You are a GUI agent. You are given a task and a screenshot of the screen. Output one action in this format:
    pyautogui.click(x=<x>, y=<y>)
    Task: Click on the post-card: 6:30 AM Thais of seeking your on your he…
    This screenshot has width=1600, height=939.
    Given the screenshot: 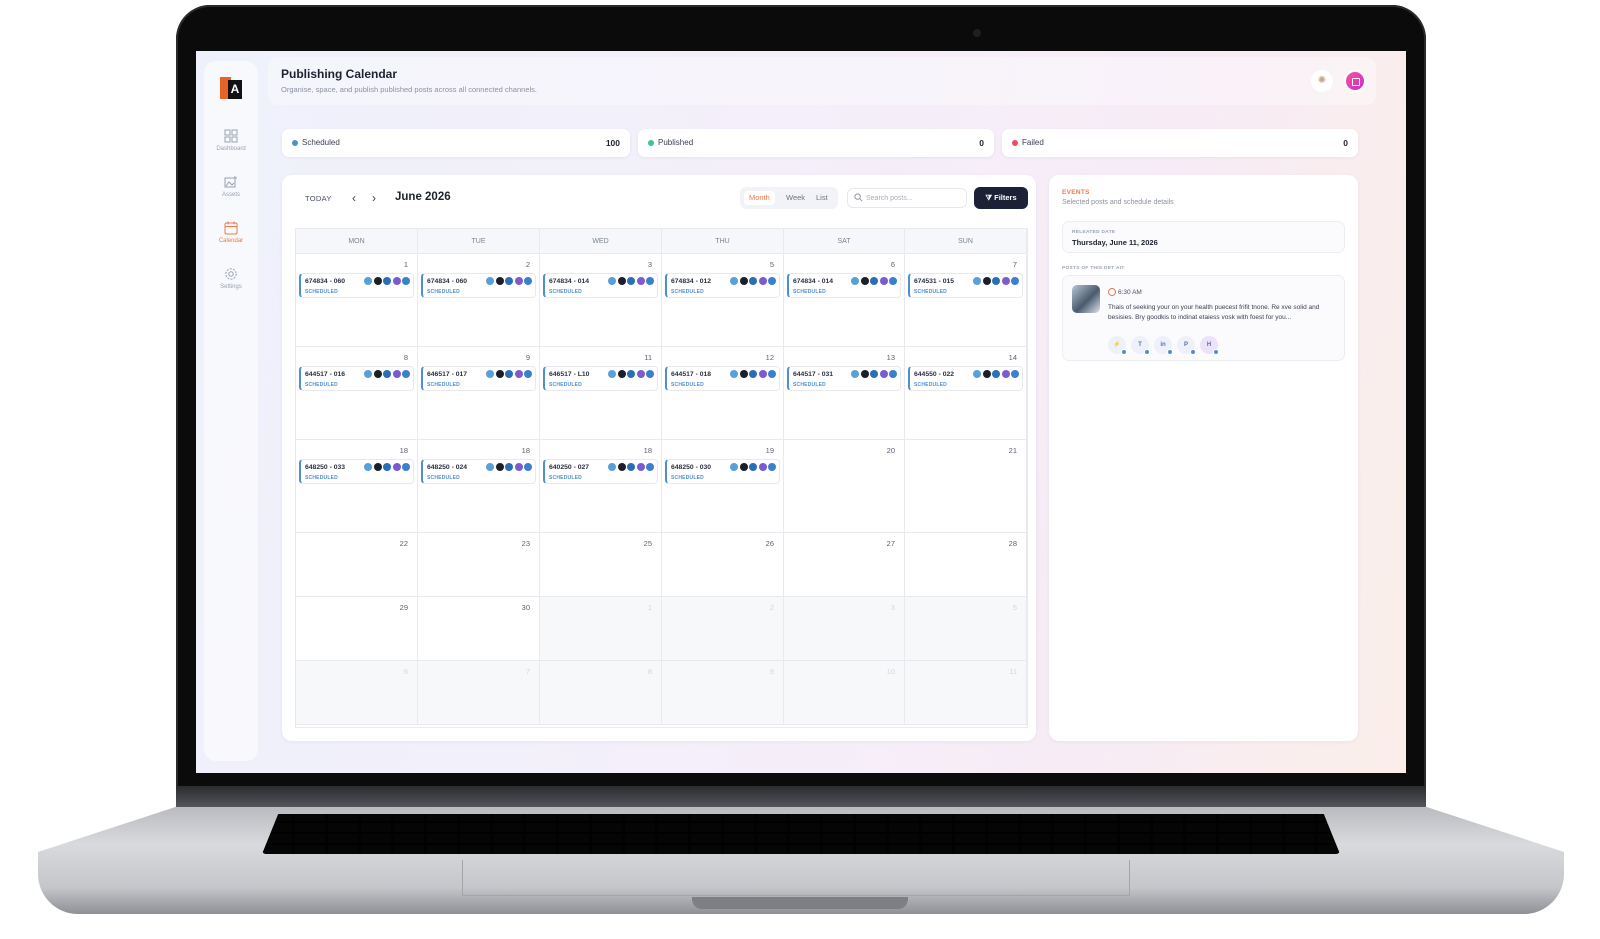 What is the action you would take?
    pyautogui.click(x=1203, y=318)
    